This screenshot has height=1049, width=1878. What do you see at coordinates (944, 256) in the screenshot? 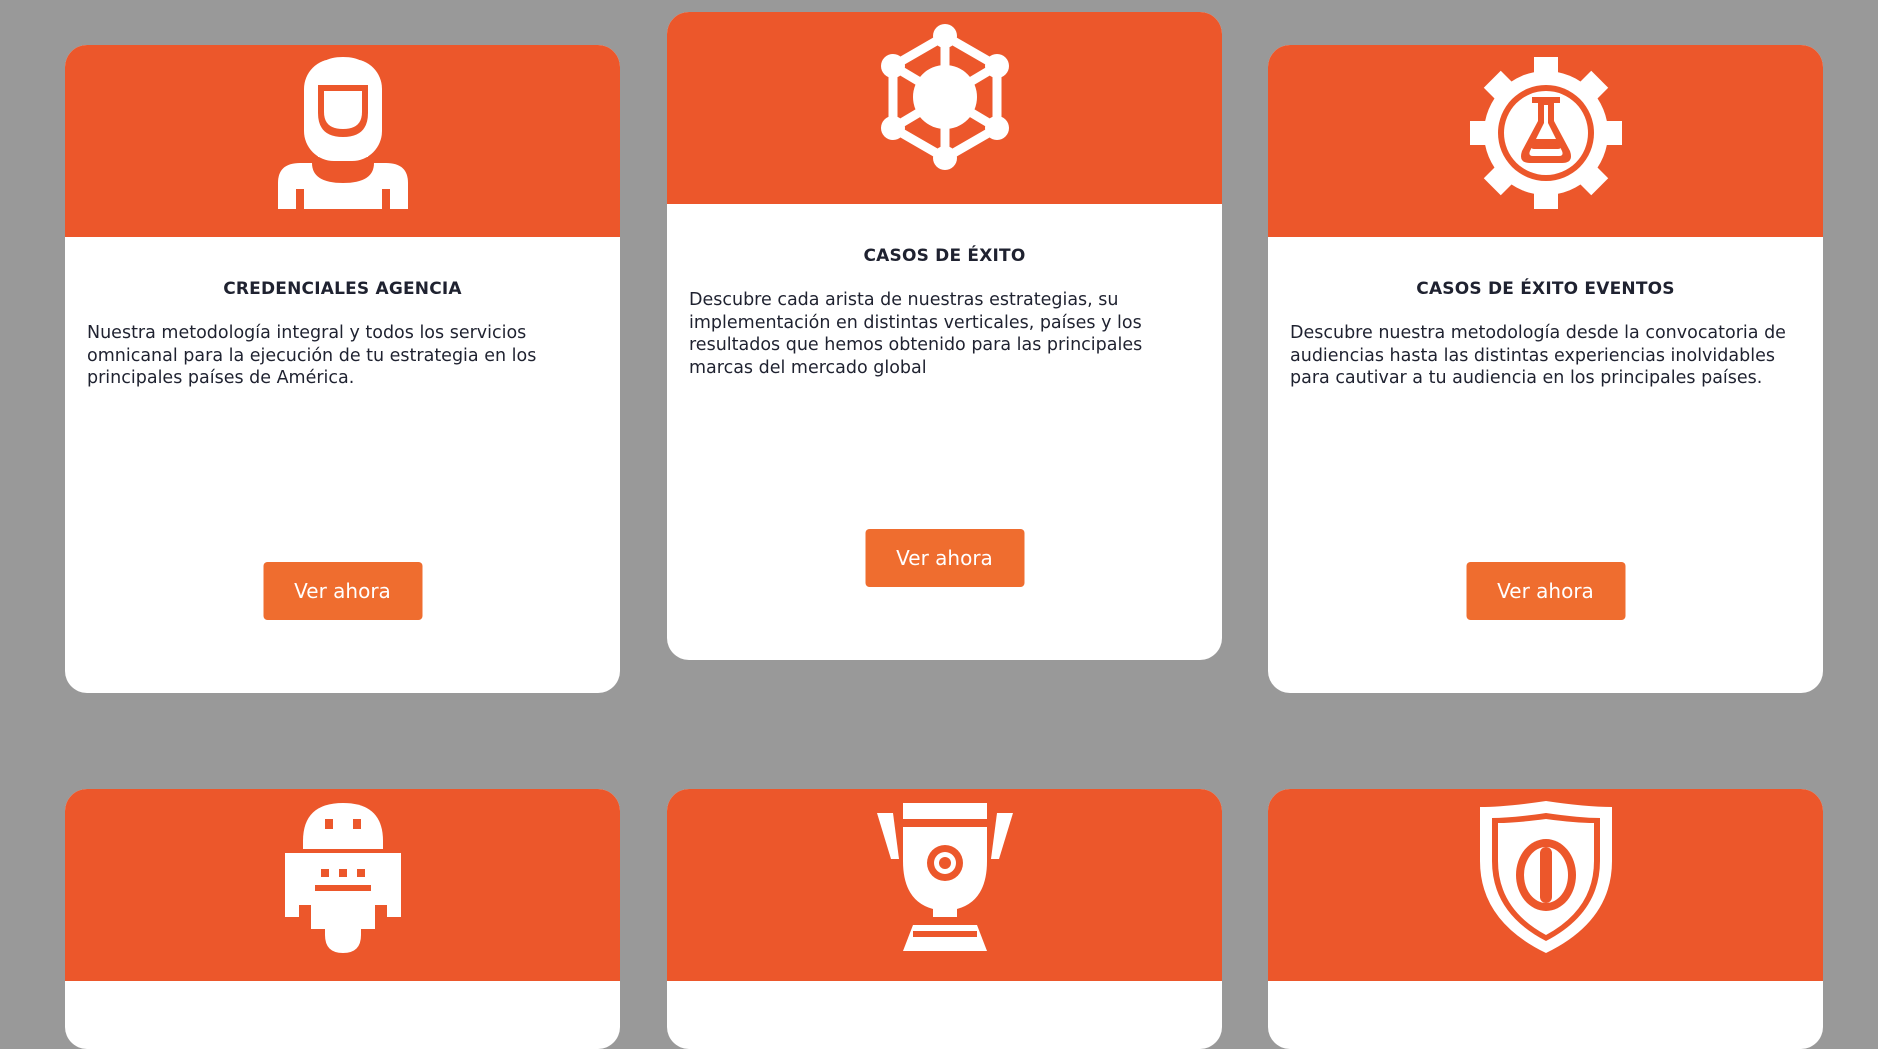
I see `card-title: CASOS DE ÉXITO` at bounding box center [944, 256].